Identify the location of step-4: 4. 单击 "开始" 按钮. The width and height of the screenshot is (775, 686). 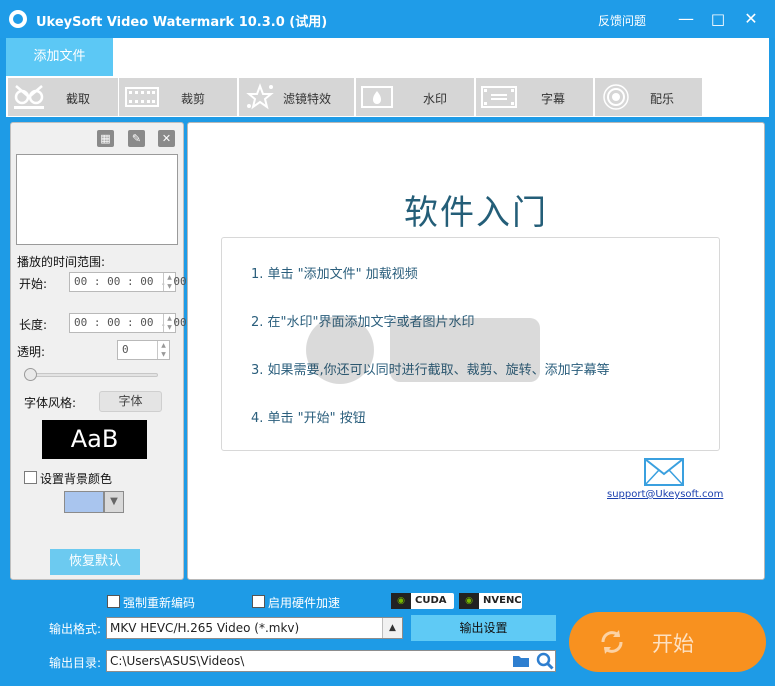
(308, 418).